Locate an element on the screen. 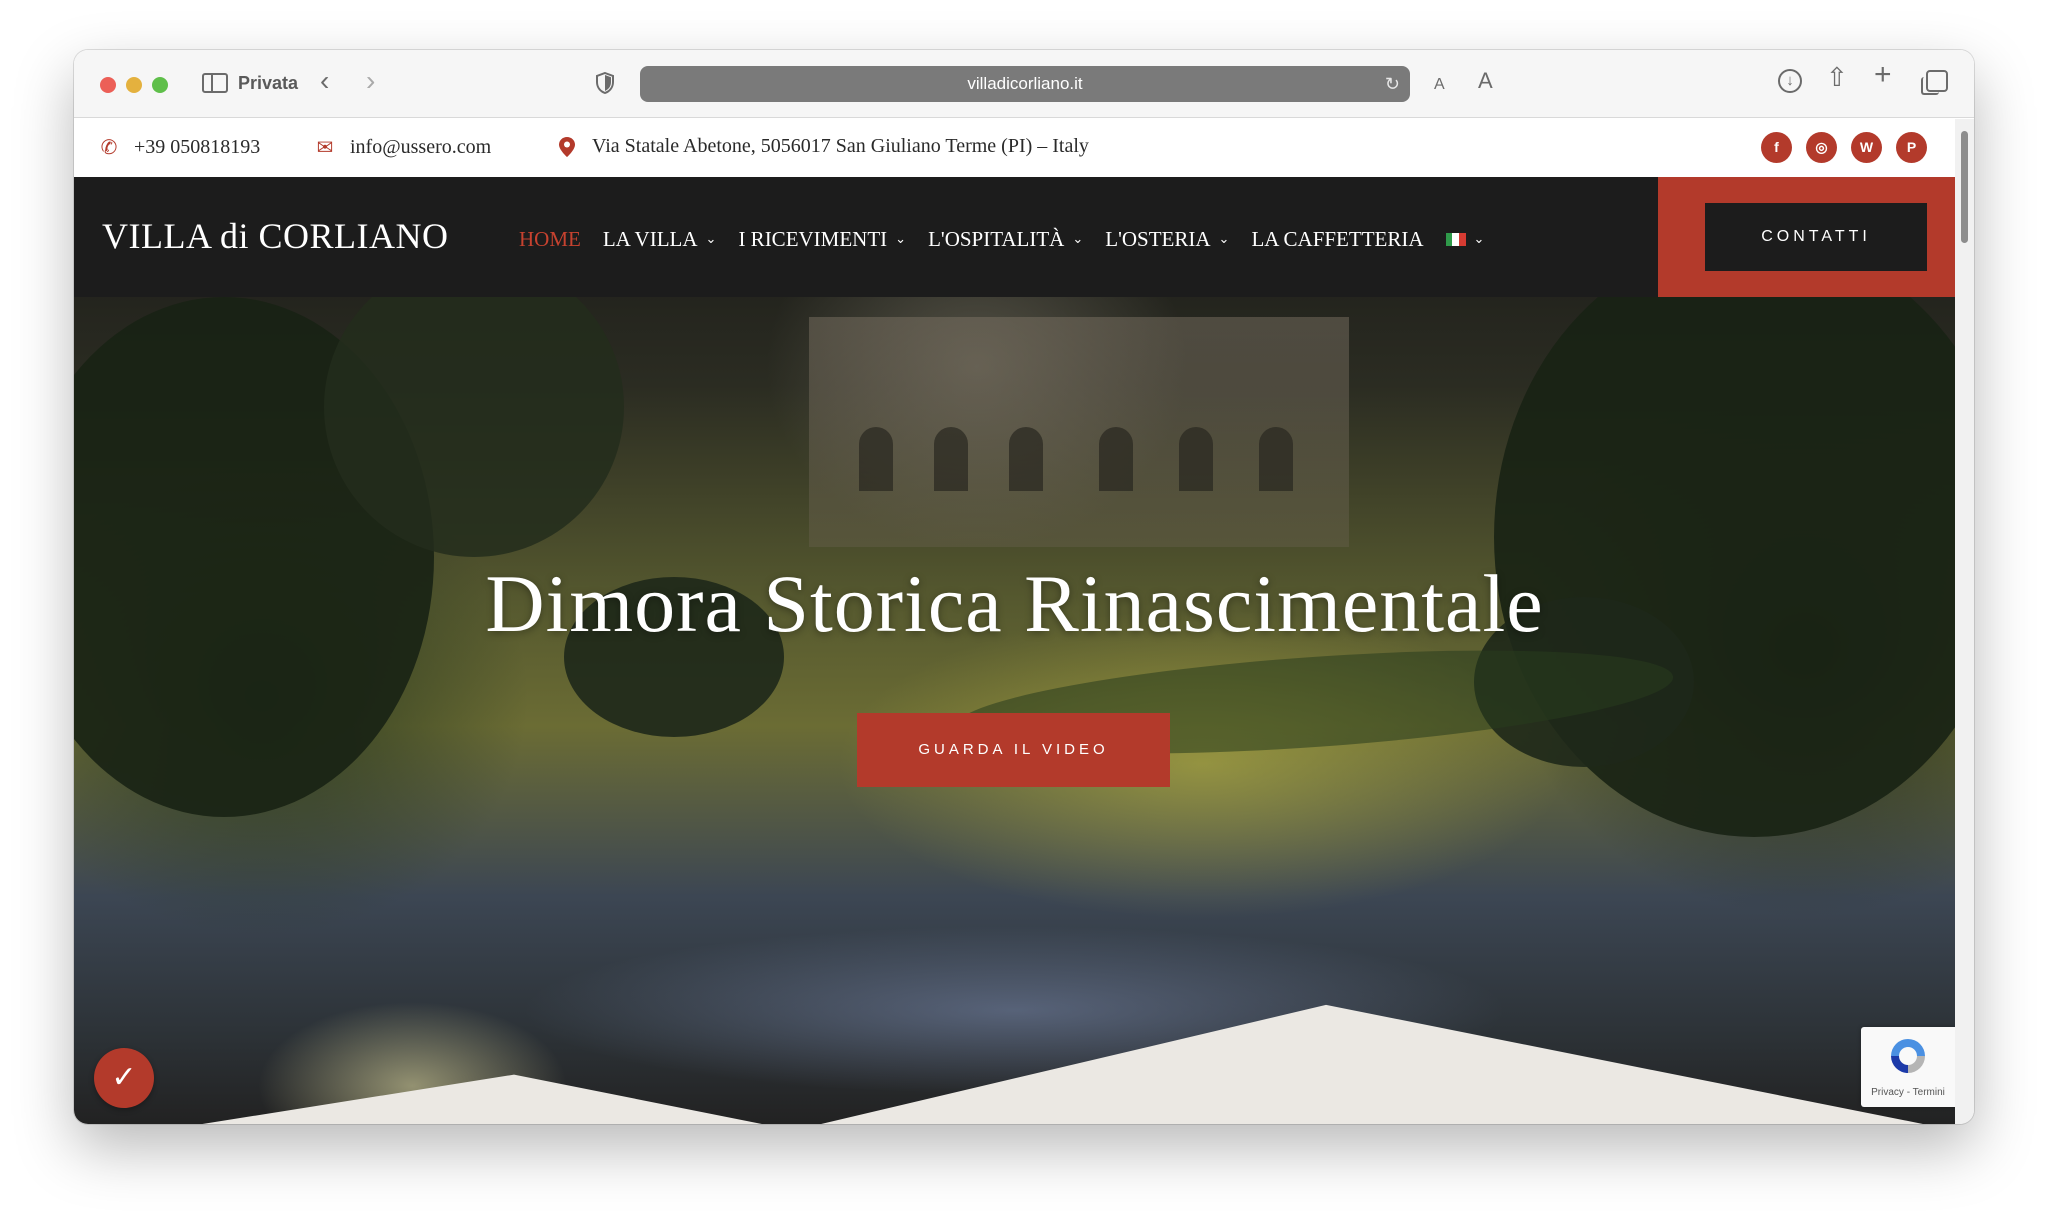 The width and height of the screenshot is (2048, 1222). phone-icon: ✆ is located at coordinates (109, 148).